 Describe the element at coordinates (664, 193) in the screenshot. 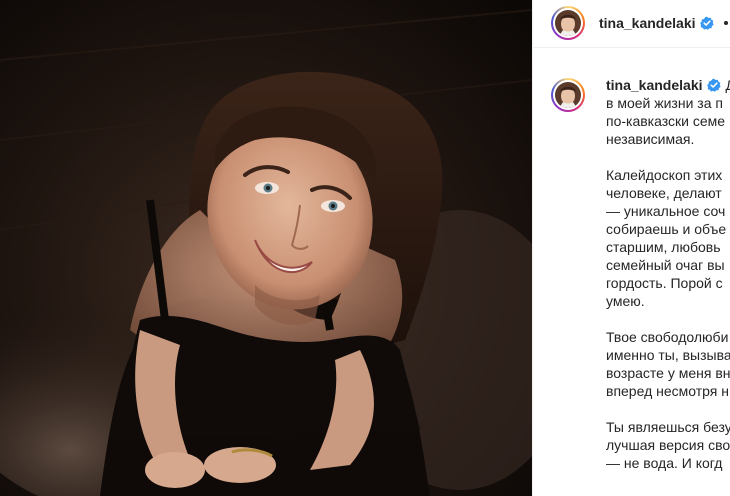

I see `caption-line: человеке, делают` at that location.